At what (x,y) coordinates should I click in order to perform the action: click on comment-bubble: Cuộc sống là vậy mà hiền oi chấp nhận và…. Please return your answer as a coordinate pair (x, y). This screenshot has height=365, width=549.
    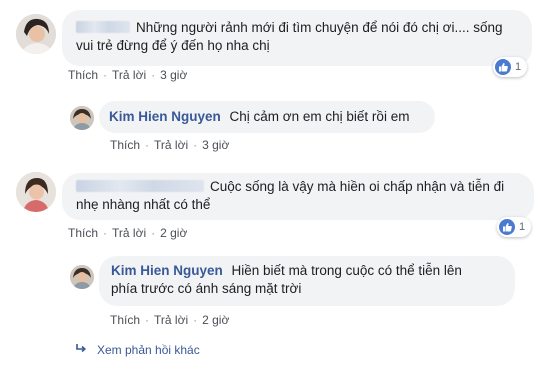
    Looking at the image, I should click on (298, 196).